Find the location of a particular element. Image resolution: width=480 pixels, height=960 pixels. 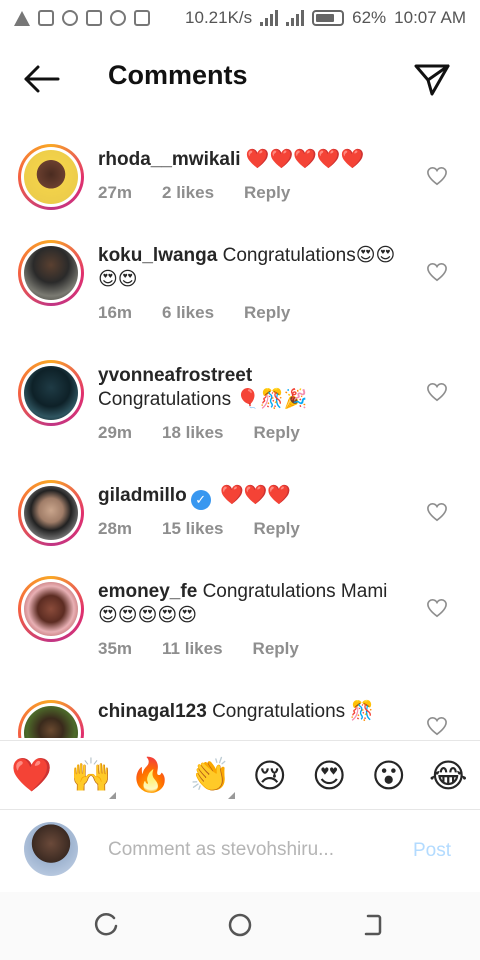

comment-text: giladmillo ✓ ❤️❤️❤️ is located at coordinates (253, 497).